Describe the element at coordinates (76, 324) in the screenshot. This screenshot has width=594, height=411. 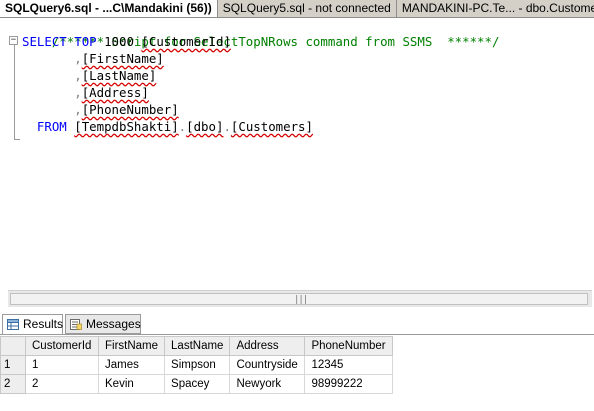
I see `messages-icon` at that location.